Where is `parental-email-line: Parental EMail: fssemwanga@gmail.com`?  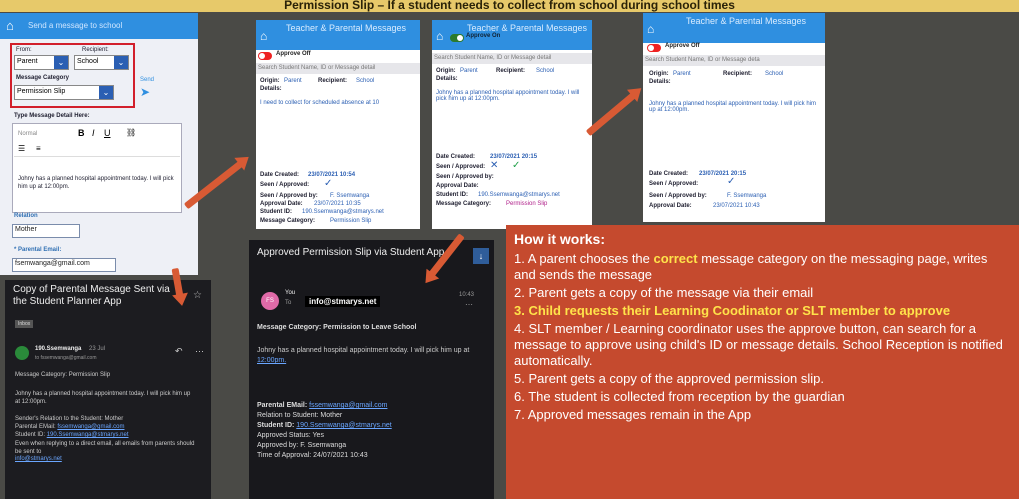
parental-email-line: Parental EMail: fssemwanga@gmail.com is located at coordinates (322, 405).